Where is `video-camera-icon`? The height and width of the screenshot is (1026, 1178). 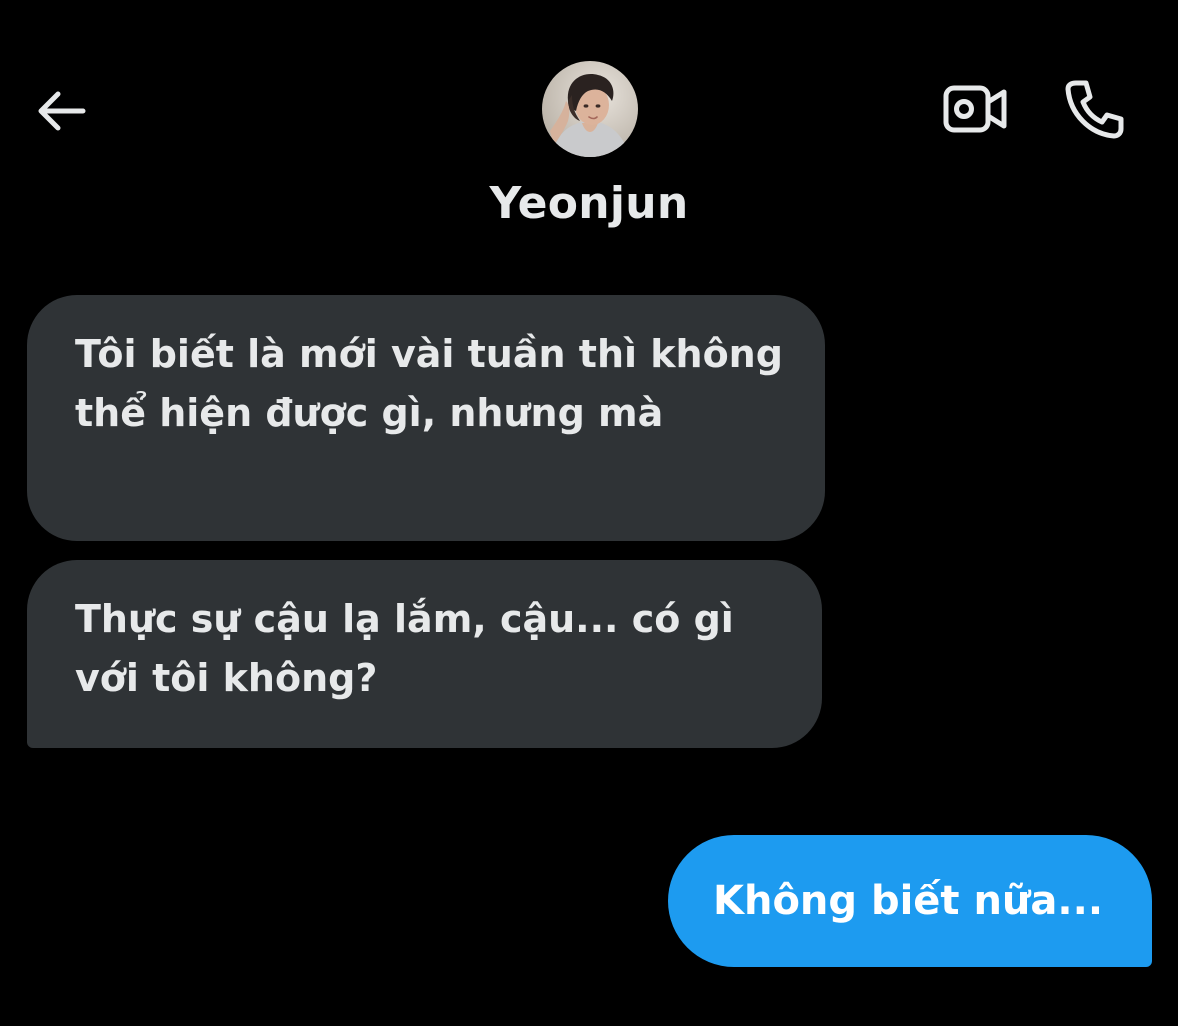
video-camera-icon is located at coordinates (975, 109).